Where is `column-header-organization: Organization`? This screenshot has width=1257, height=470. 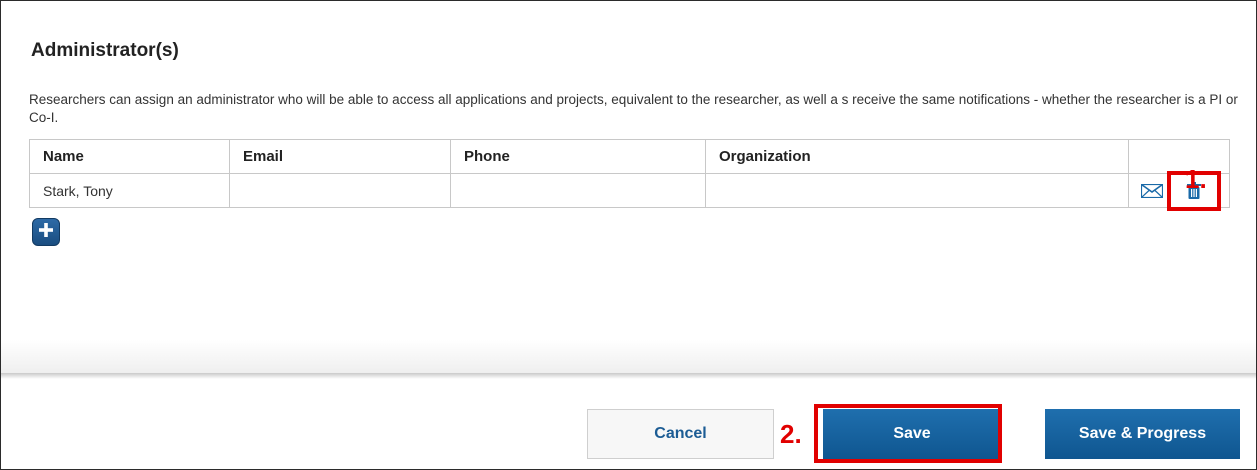
column-header-organization: Organization is located at coordinates (917, 156).